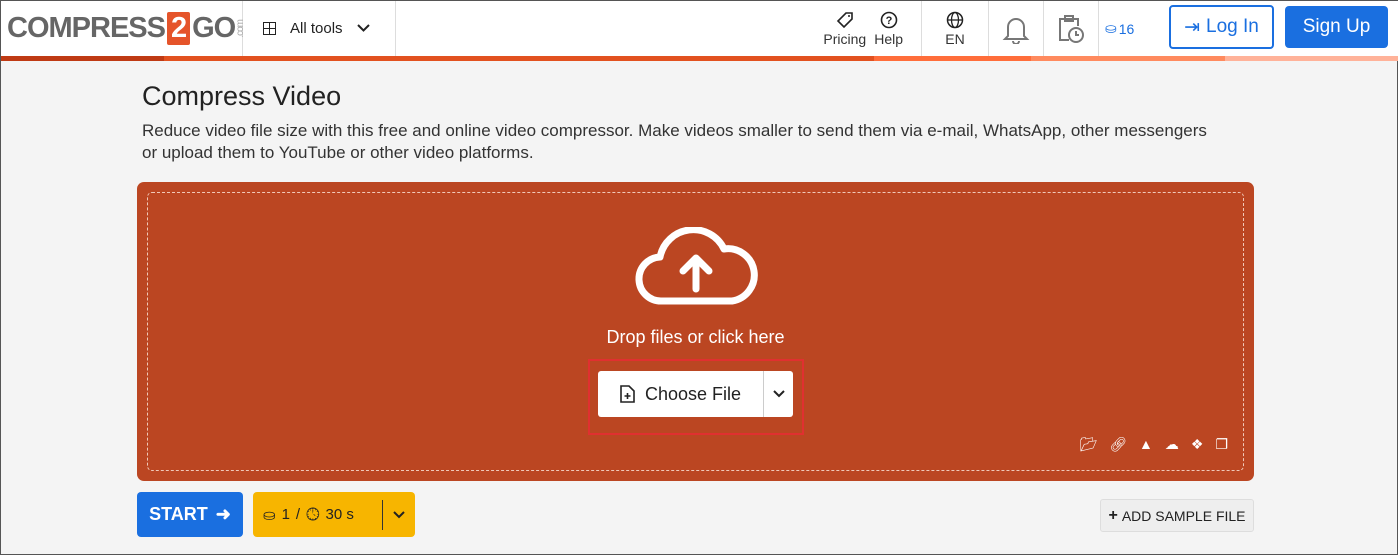  Describe the element at coordinates (178, 28) in the screenshot. I see `logo-number: 2` at that location.